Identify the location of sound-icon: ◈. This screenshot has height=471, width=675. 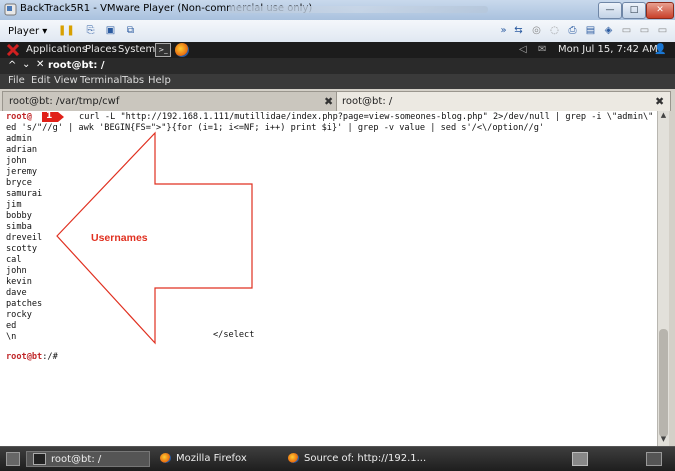
(608, 31).